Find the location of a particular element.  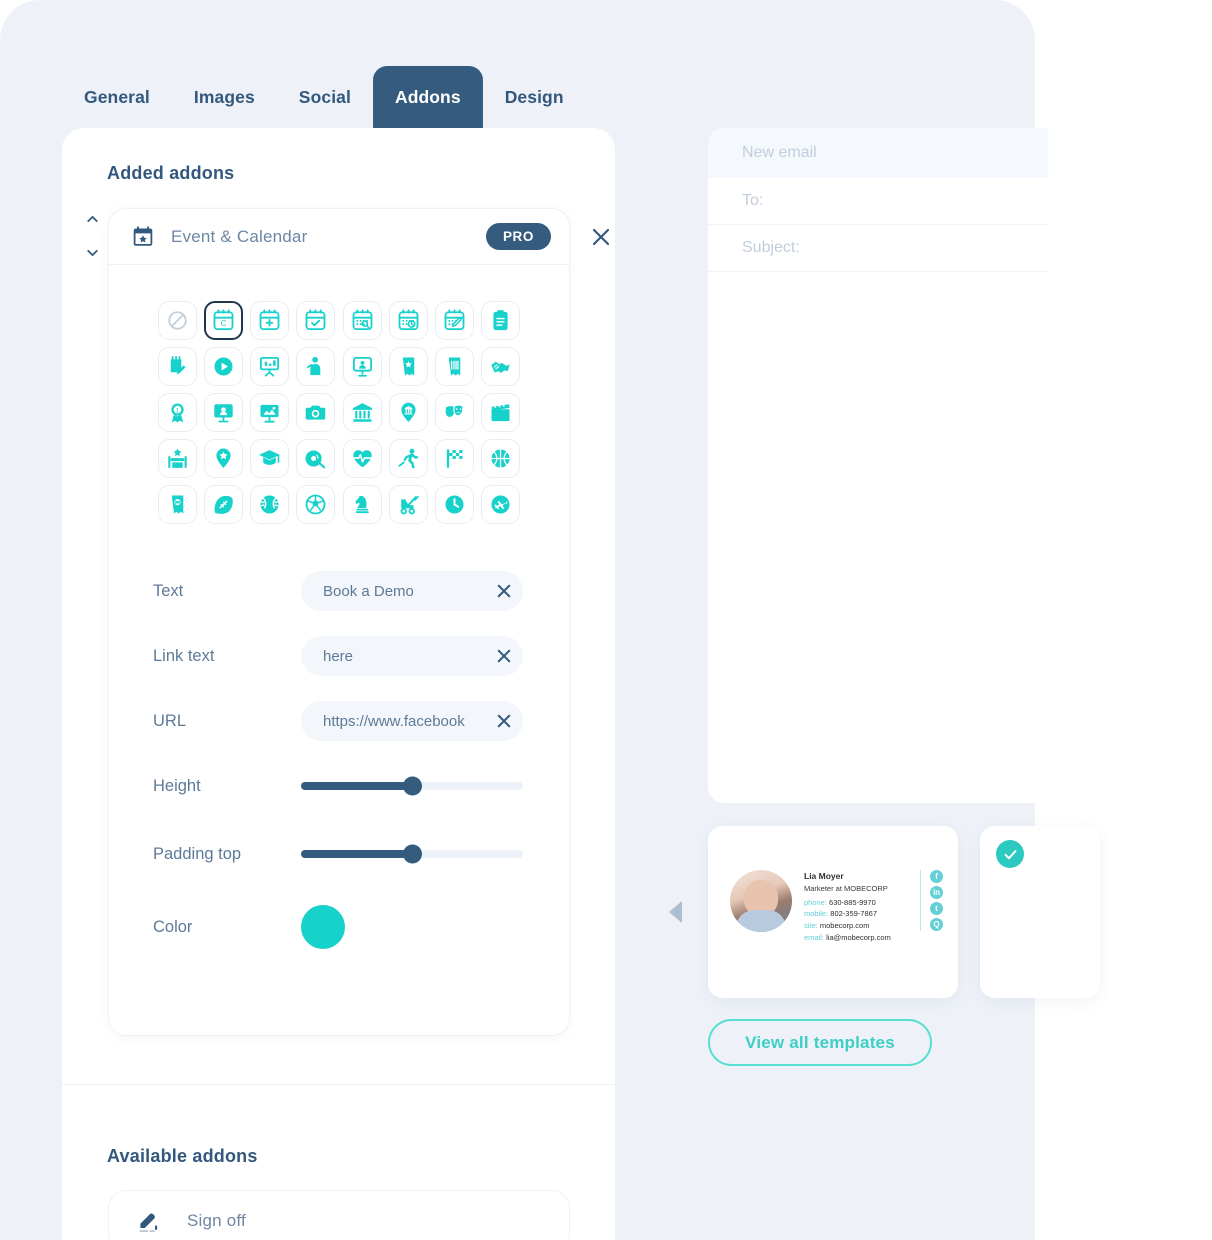

icon-option-airplane-icon is located at coordinates (500, 504).